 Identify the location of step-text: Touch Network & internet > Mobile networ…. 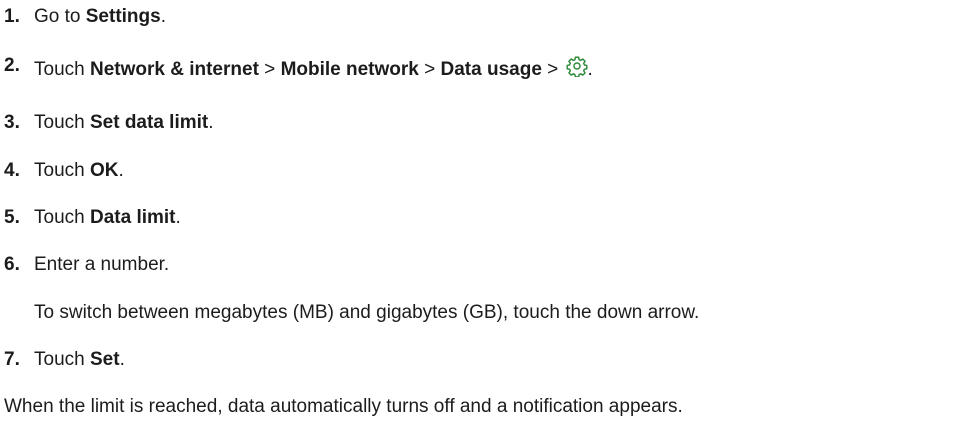
(313, 68).